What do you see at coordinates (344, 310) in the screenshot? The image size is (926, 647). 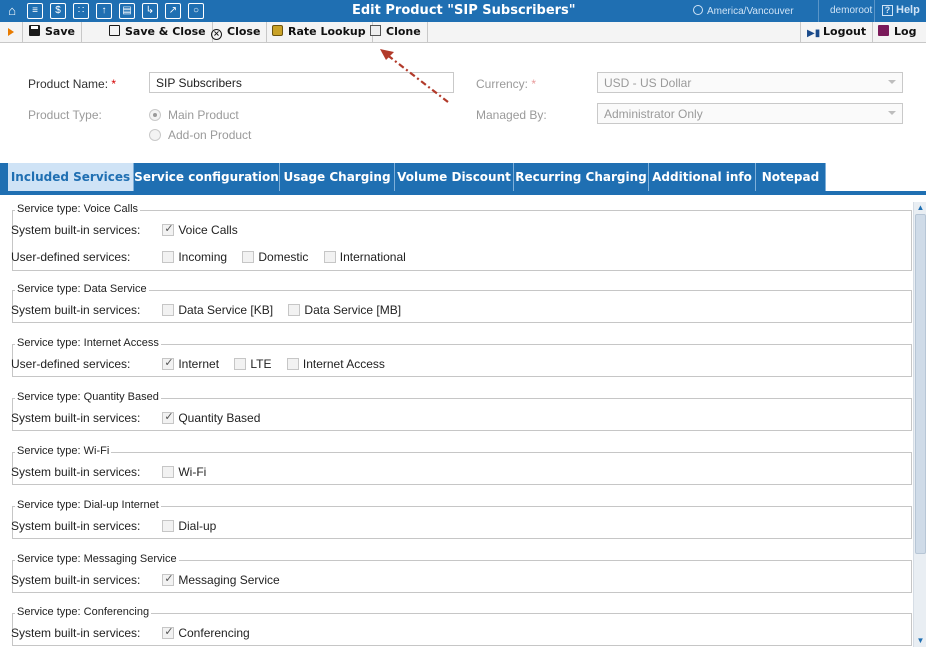 I see `data-service-mb-checkbox: Data Service [MB]` at bounding box center [344, 310].